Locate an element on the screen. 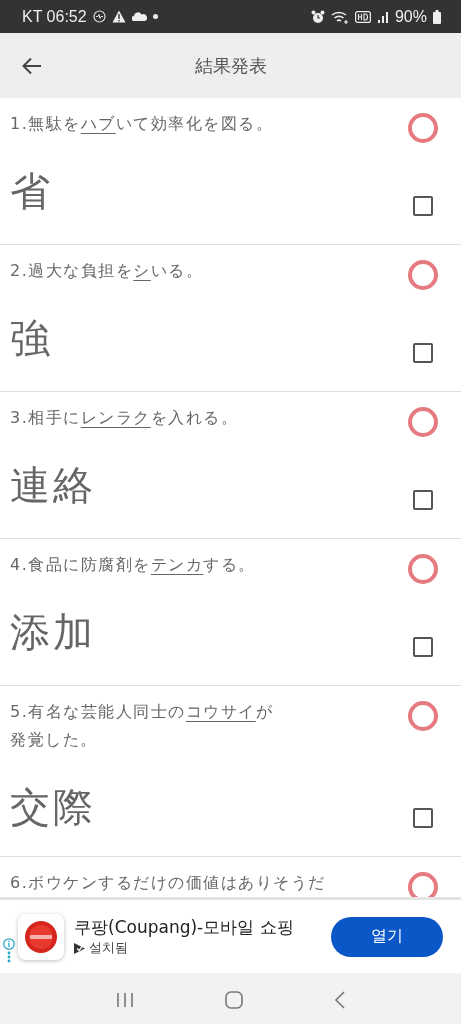  answer-kanji: 添加 is located at coordinates (53, 632).